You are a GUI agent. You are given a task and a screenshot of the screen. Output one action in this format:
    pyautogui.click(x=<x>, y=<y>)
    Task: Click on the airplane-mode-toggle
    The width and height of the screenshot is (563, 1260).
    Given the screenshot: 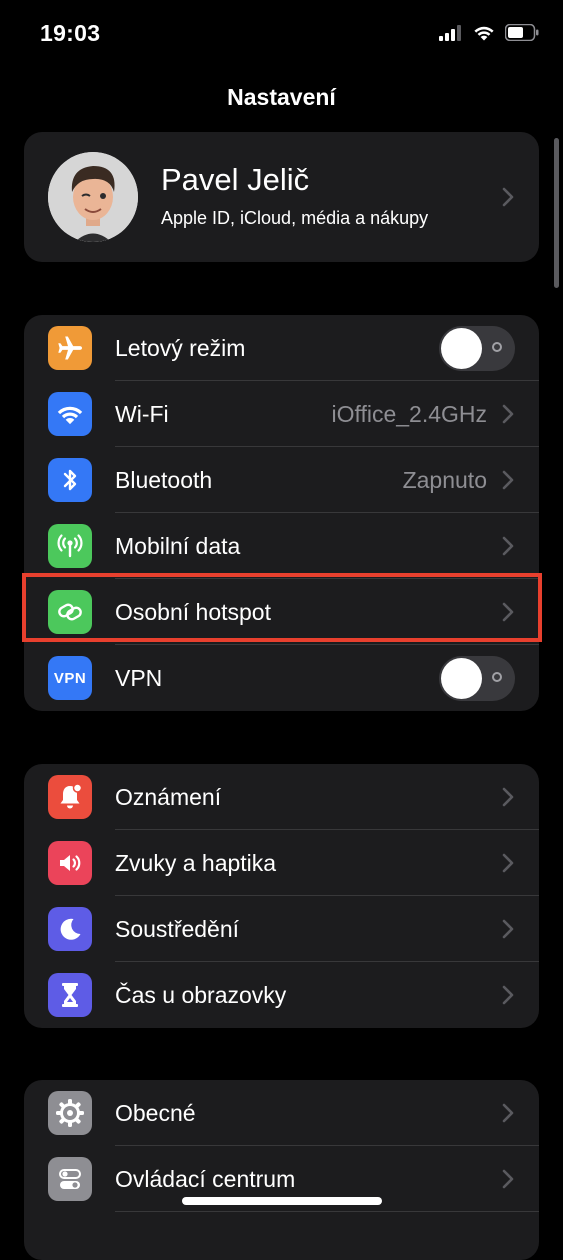 What is the action you would take?
    pyautogui.click(x=477, y=348)
    